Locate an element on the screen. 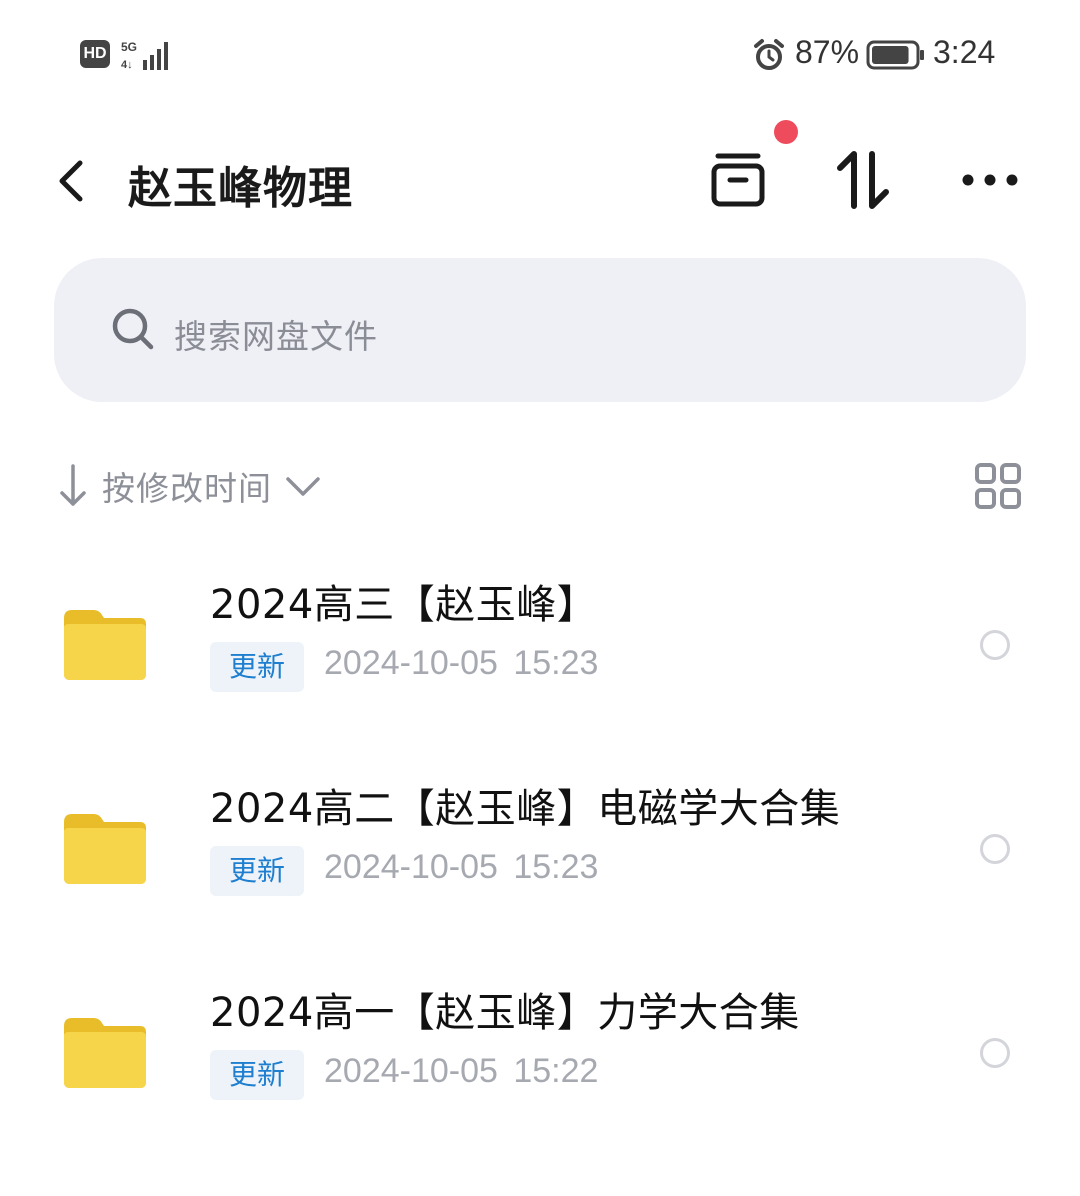 The height and width of the screenshot is (1196, 1080). signal-icon: 5G 4↓ is located at coordinates (144, 55).